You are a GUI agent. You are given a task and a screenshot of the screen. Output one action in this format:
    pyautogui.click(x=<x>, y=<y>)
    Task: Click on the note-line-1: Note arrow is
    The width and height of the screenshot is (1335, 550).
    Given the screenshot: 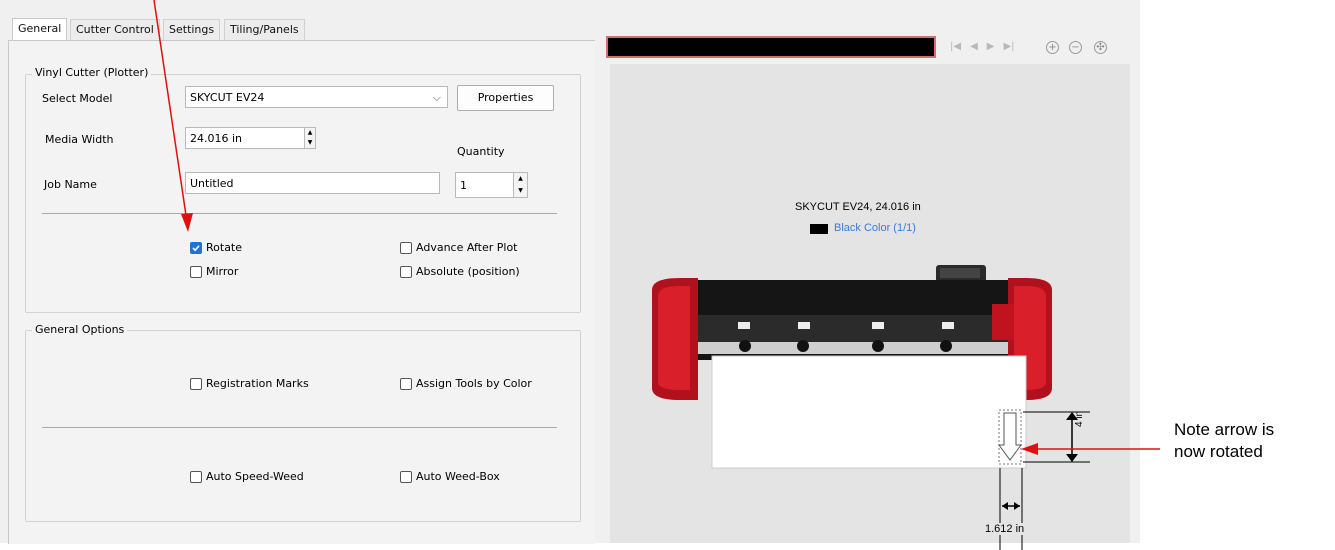 What is the action you would take?
    pyautogui.click(x=1224, y=429)
    